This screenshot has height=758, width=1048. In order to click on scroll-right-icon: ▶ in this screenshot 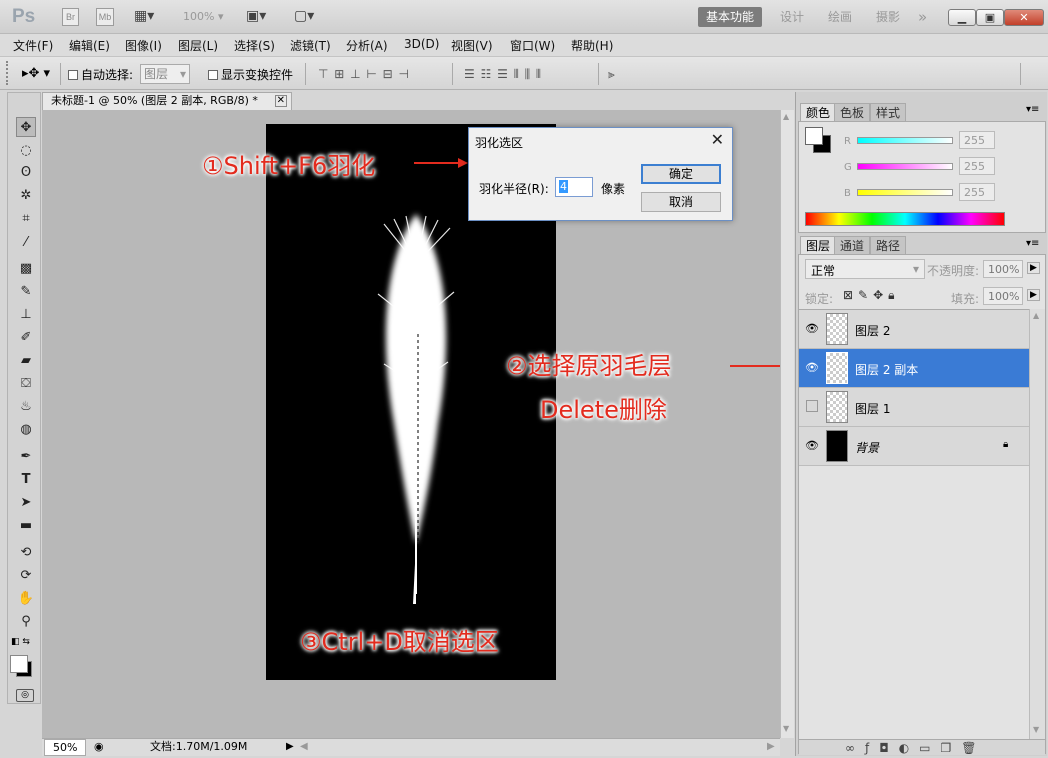, I will do `click(771, 747)`.